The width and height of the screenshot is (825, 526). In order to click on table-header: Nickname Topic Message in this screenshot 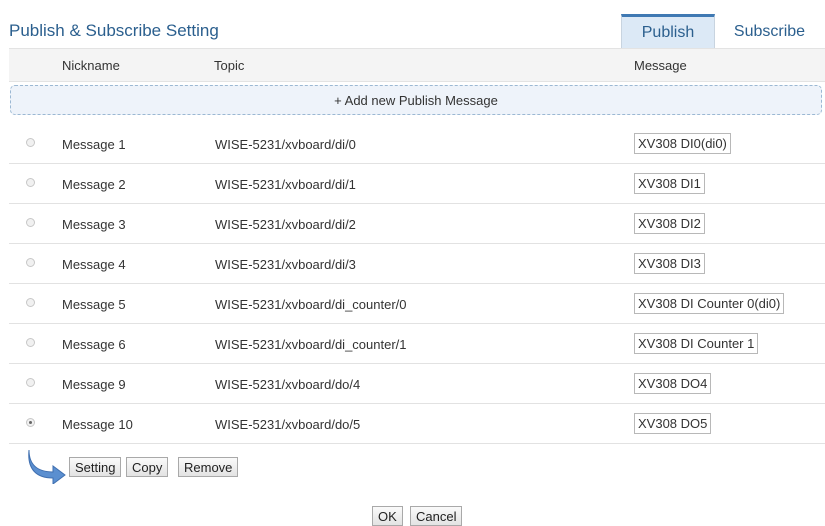, I will do `click(417, 65)`.